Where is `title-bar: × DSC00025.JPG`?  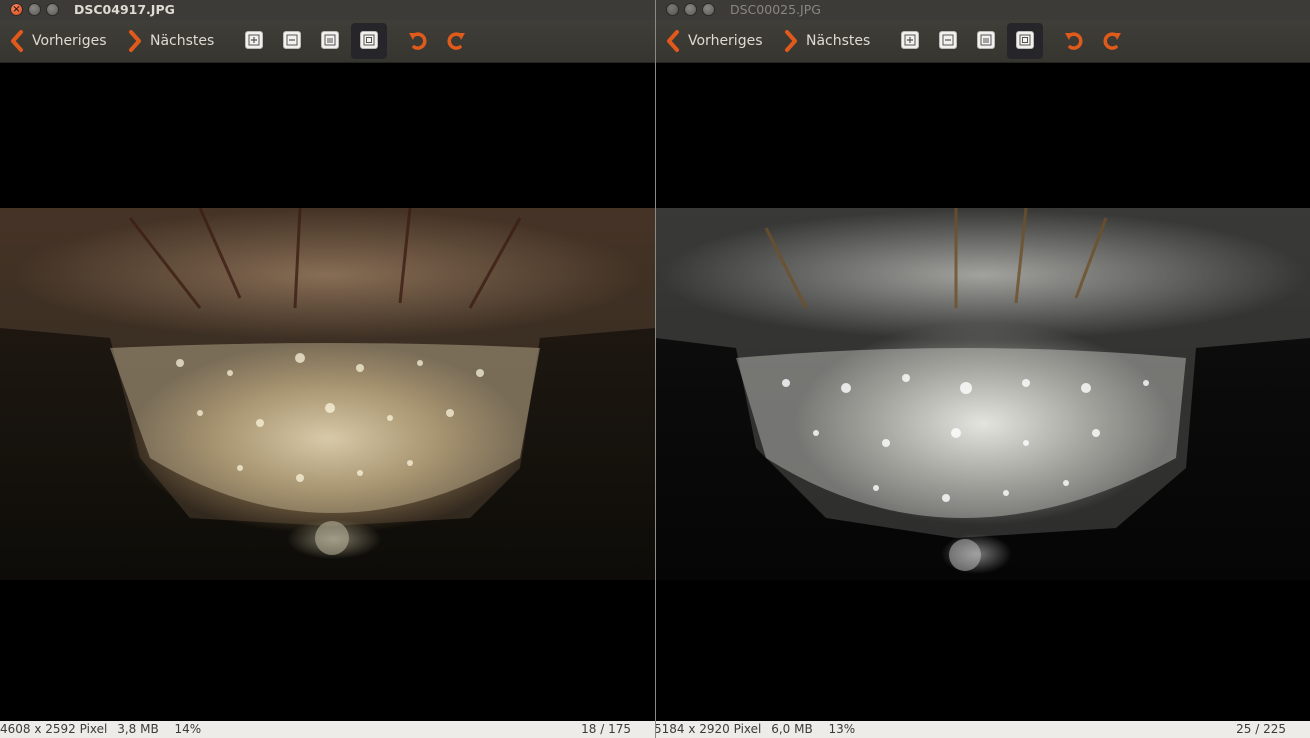
title-bar: × DSC00025.JPG is located at coordinates (983, 10).